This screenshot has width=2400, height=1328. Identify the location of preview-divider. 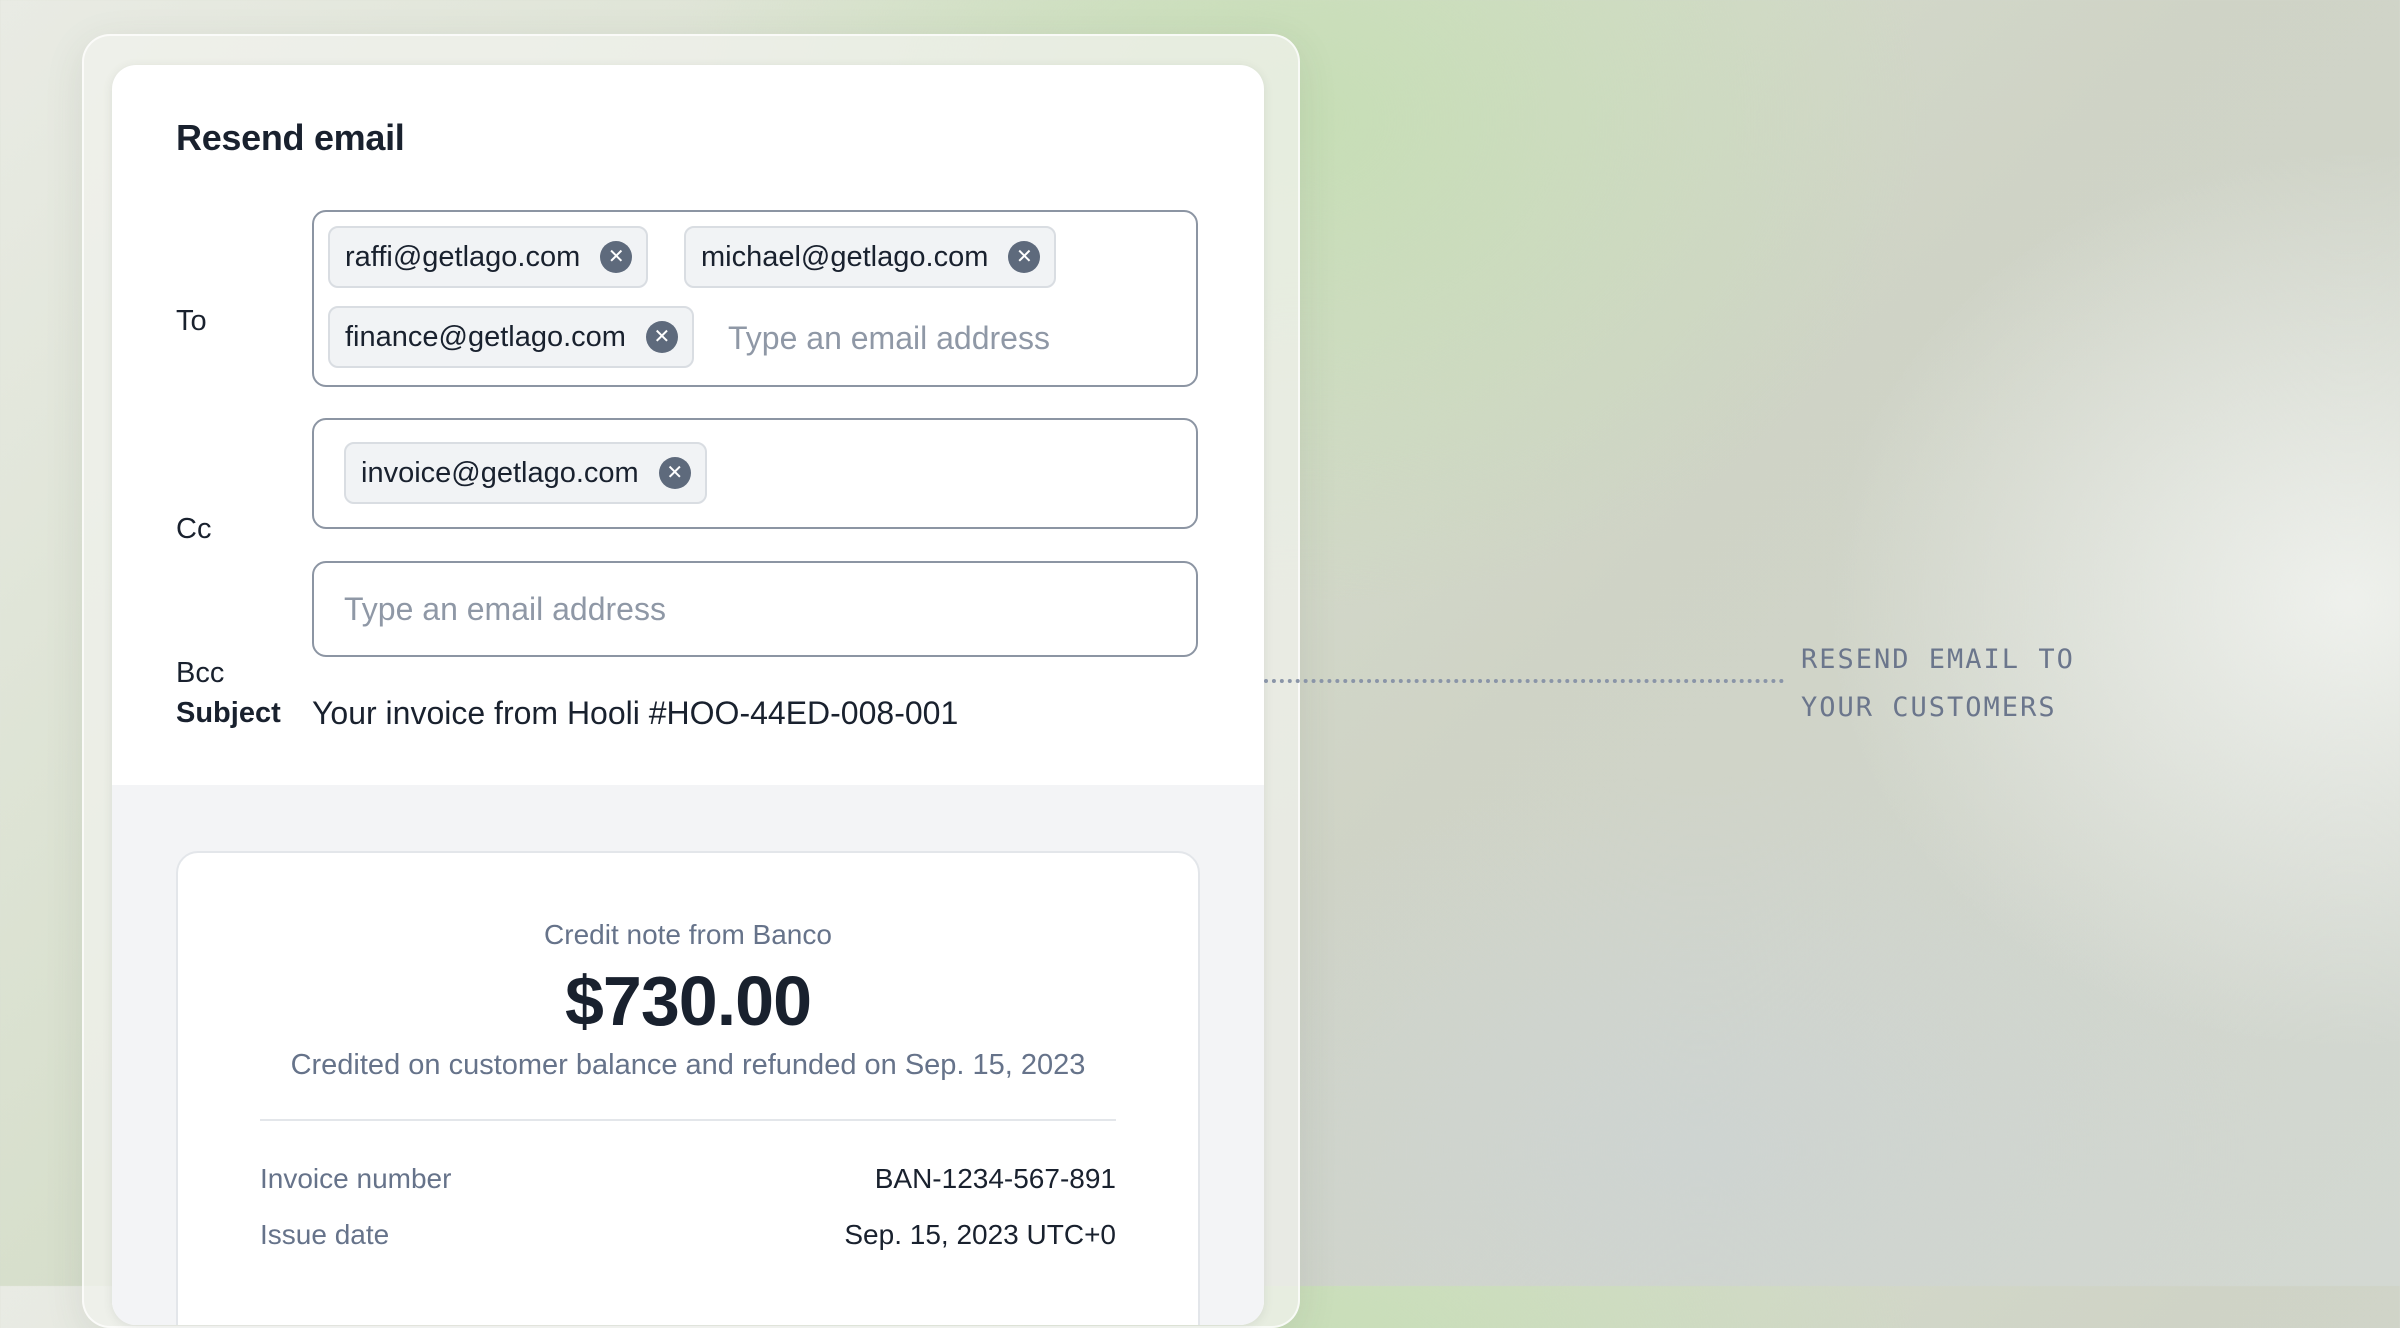
(688, 1120).